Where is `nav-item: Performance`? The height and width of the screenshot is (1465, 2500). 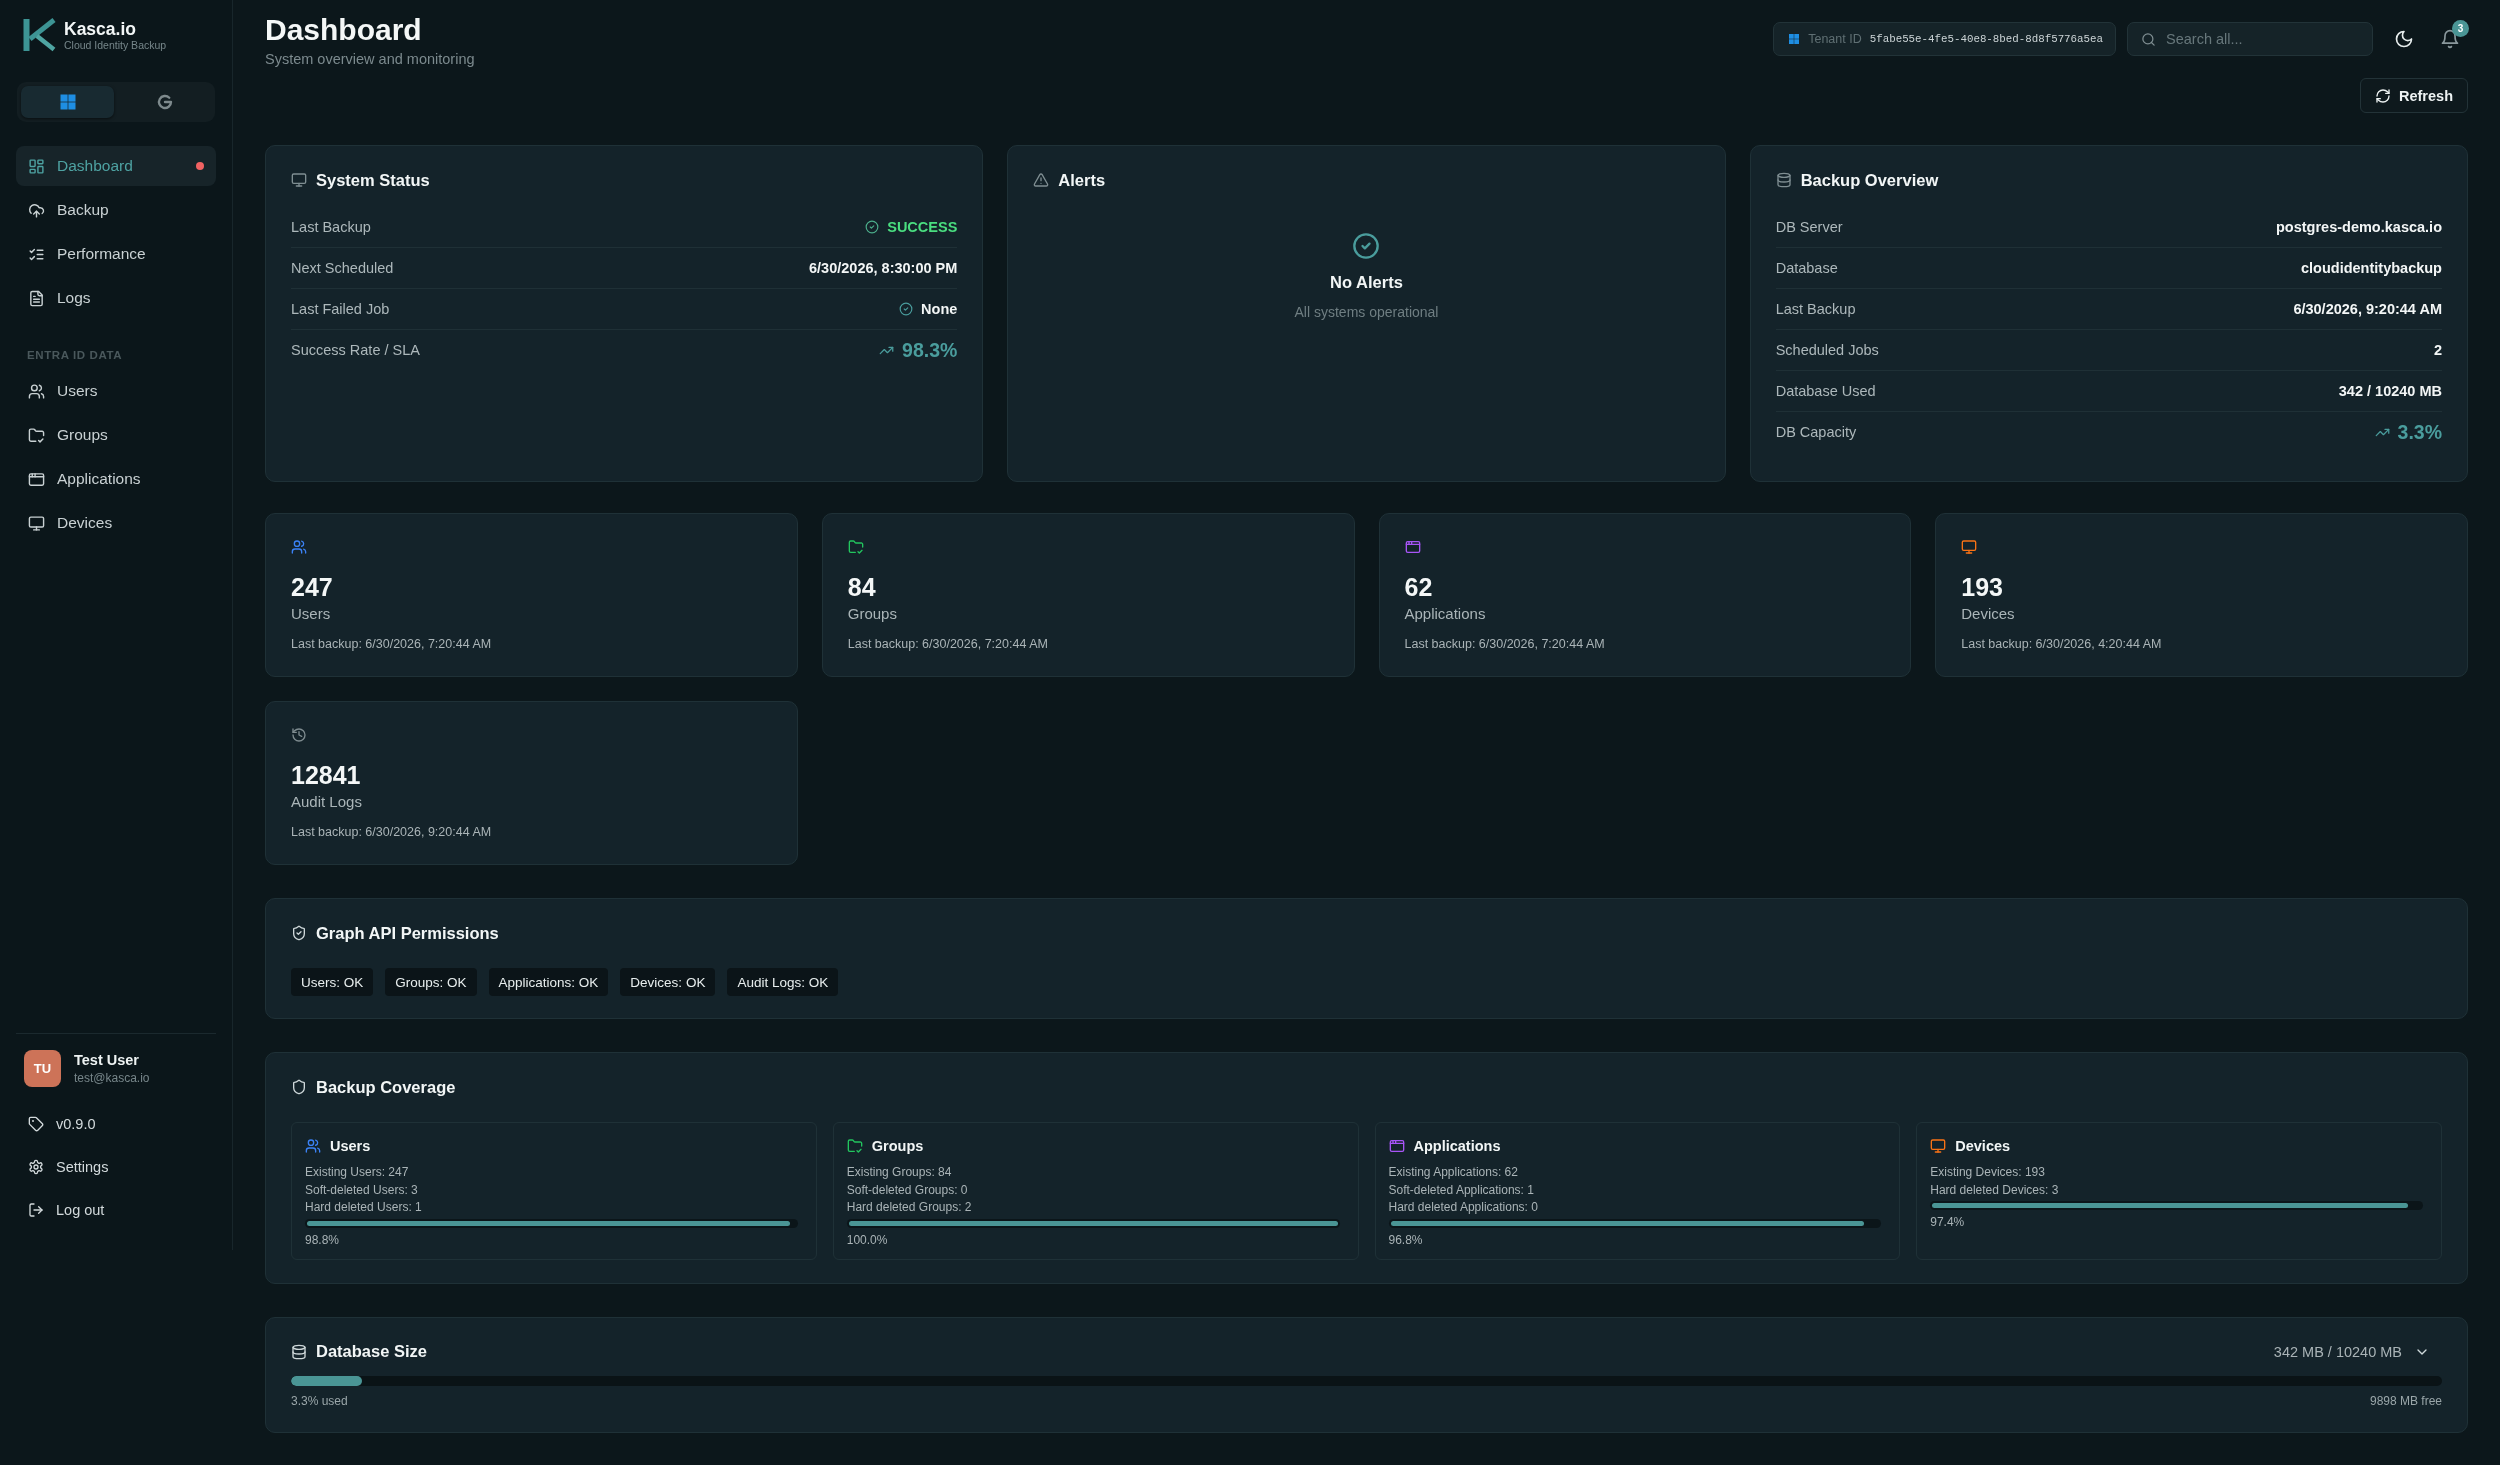 nav-item: Performance is located at coordinates (116, 254).